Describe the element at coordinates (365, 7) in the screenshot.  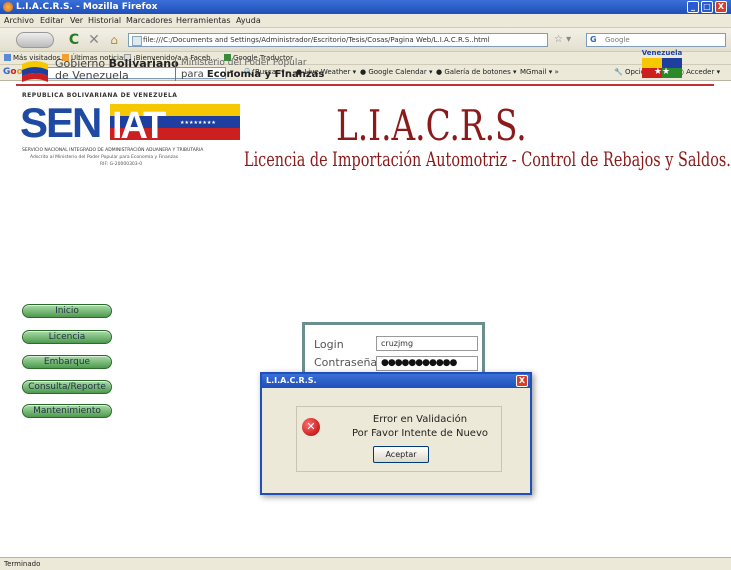
I see `window-titlebar: L.I.A.C.R.S. - Mozilla Firefox _ □ X` at that location.